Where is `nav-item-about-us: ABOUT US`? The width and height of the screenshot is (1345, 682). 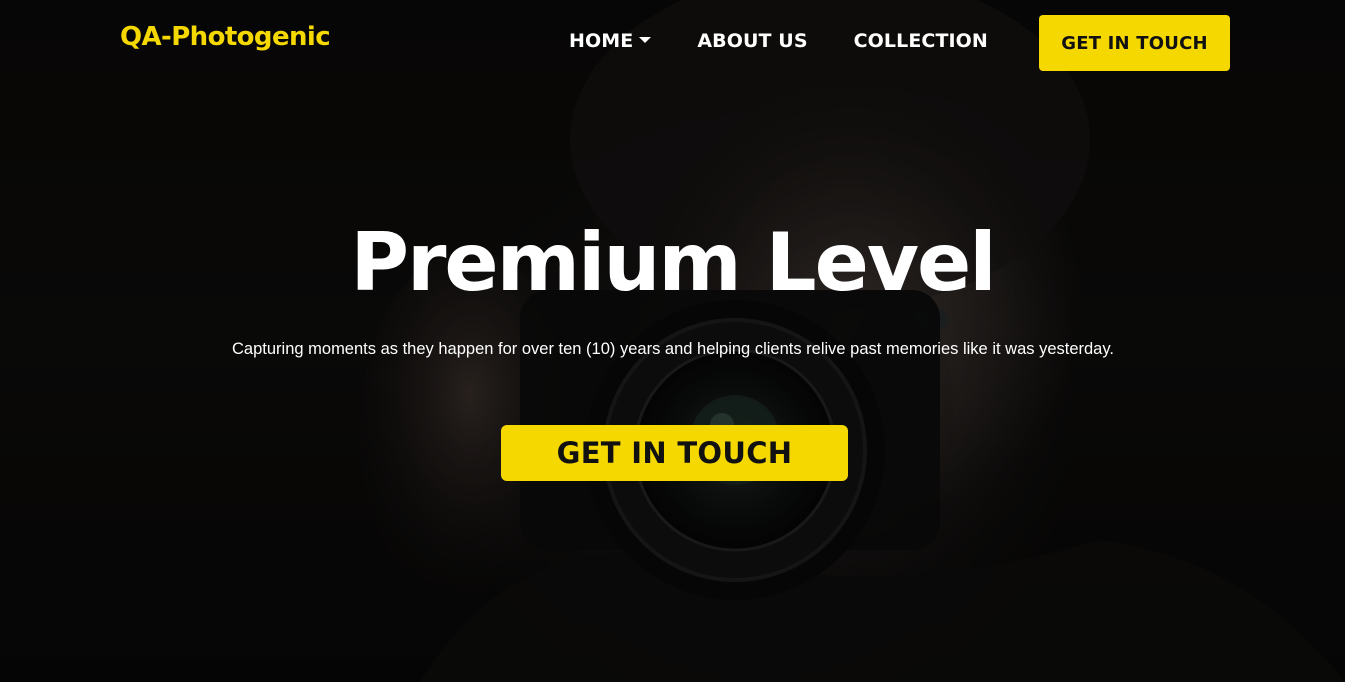
nav-item-about-us: ABOUT US is located at coordinates (752, 41).